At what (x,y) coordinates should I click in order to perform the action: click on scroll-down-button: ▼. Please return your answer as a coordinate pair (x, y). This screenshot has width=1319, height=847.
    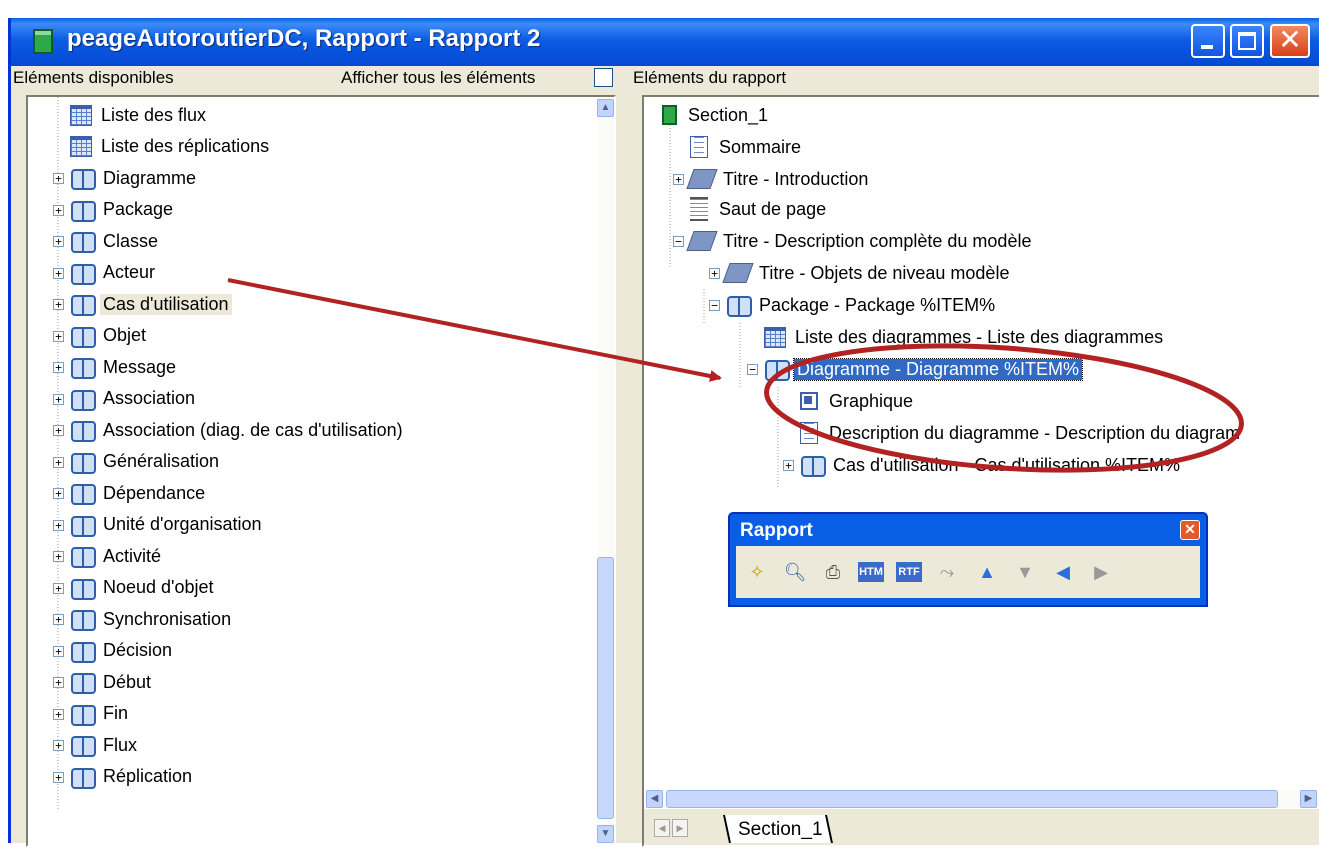
    Looking at the image, I should click on (605, 834).